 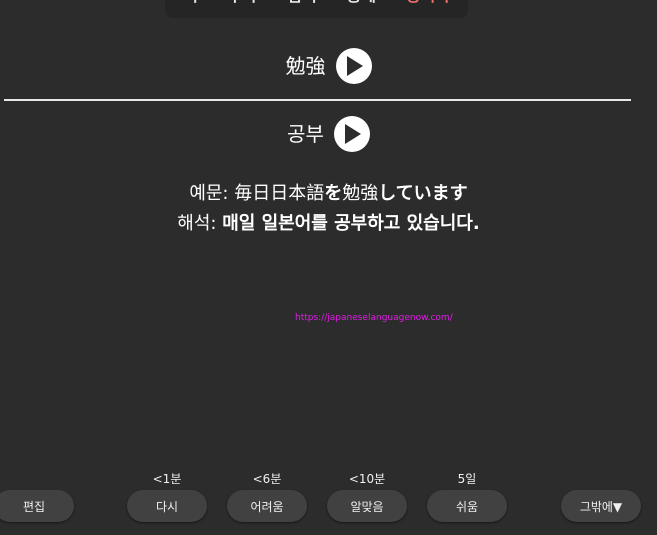 I want to click on nav-item-add: 추가, so click(x=242, y=9).